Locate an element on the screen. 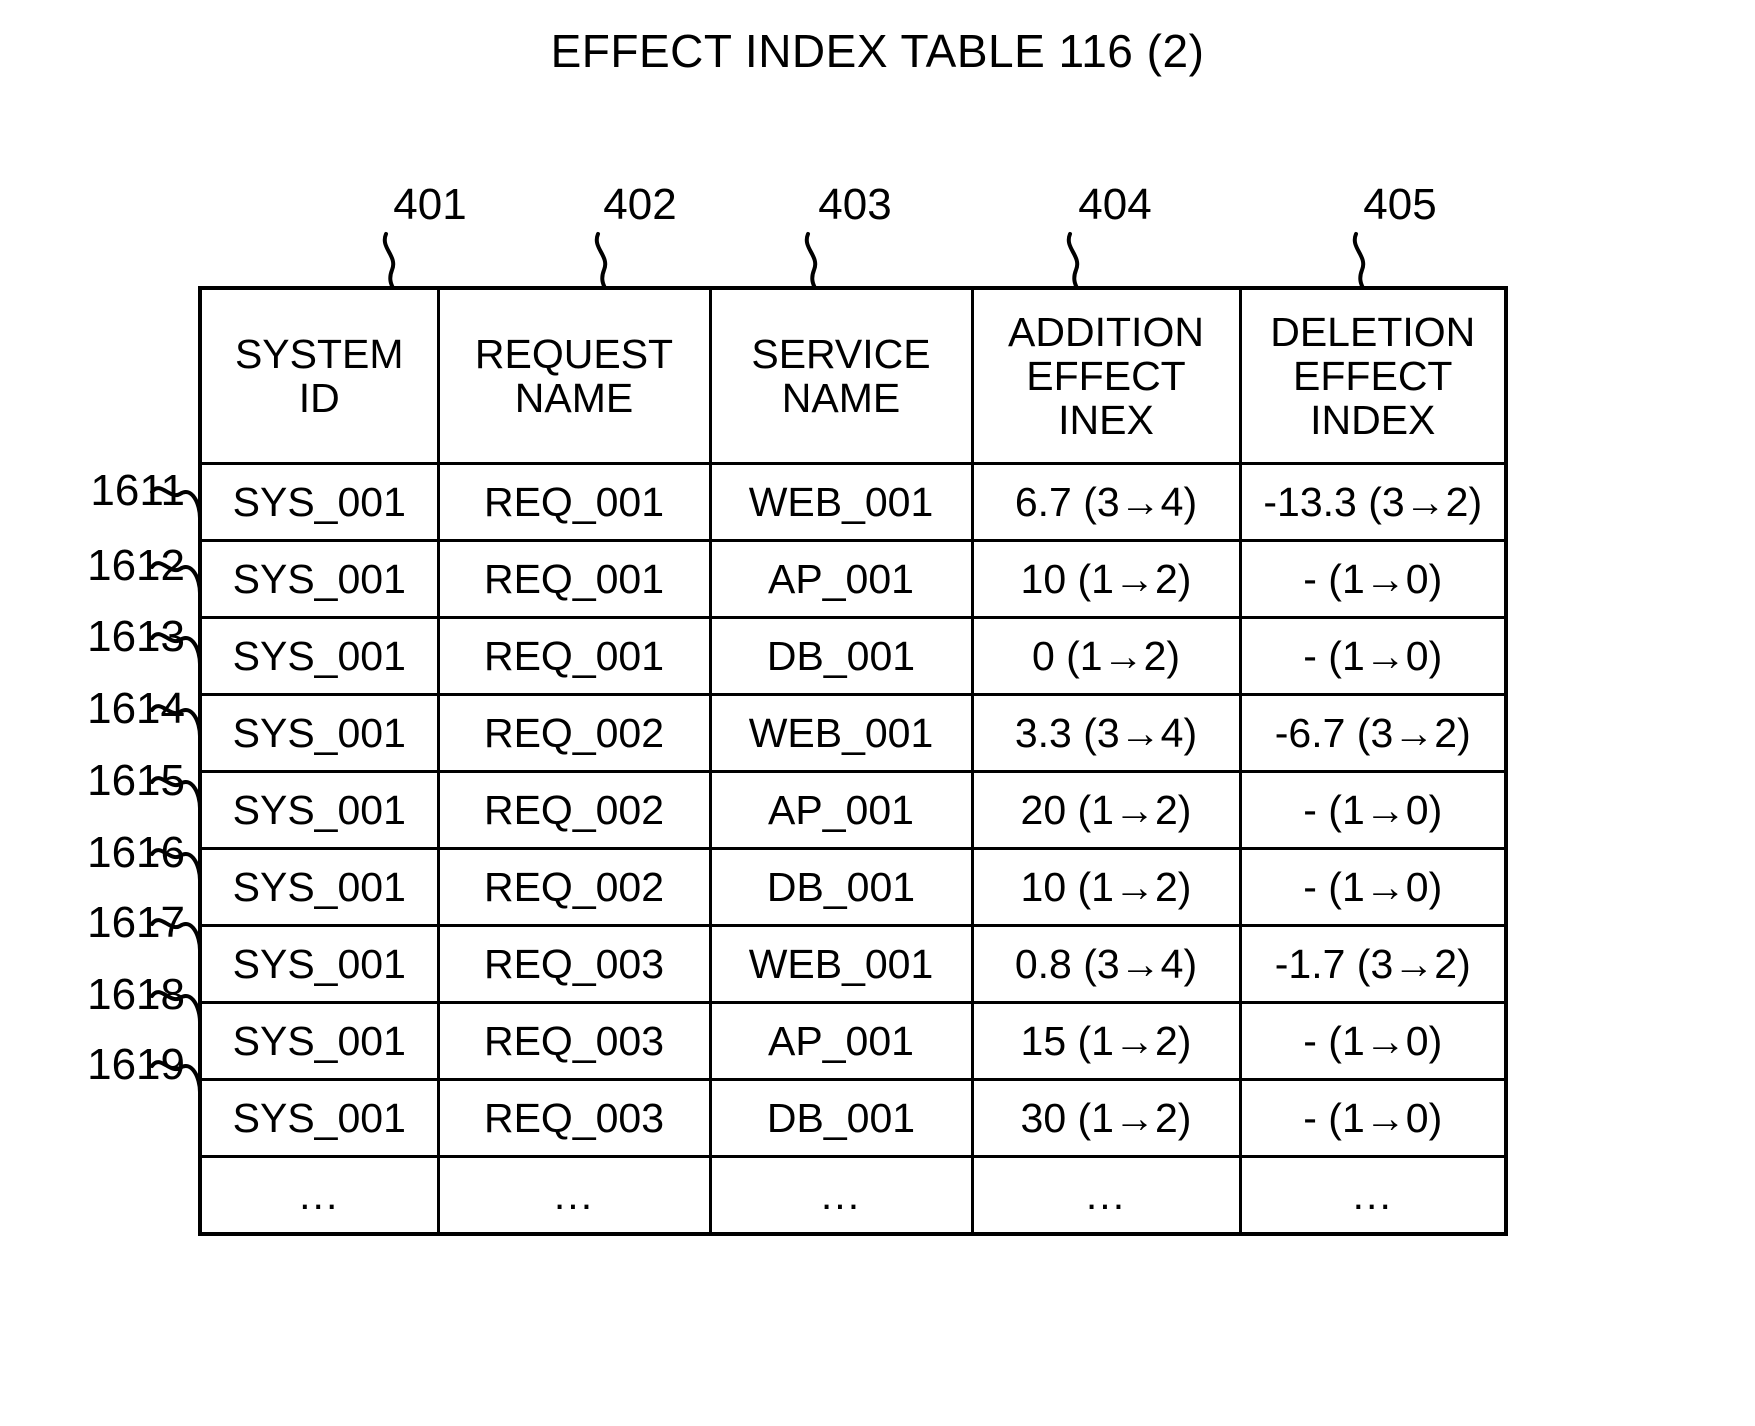  cell-addition-effect-index: 3.3 (3→4) is located at coordinates (1106, 733).